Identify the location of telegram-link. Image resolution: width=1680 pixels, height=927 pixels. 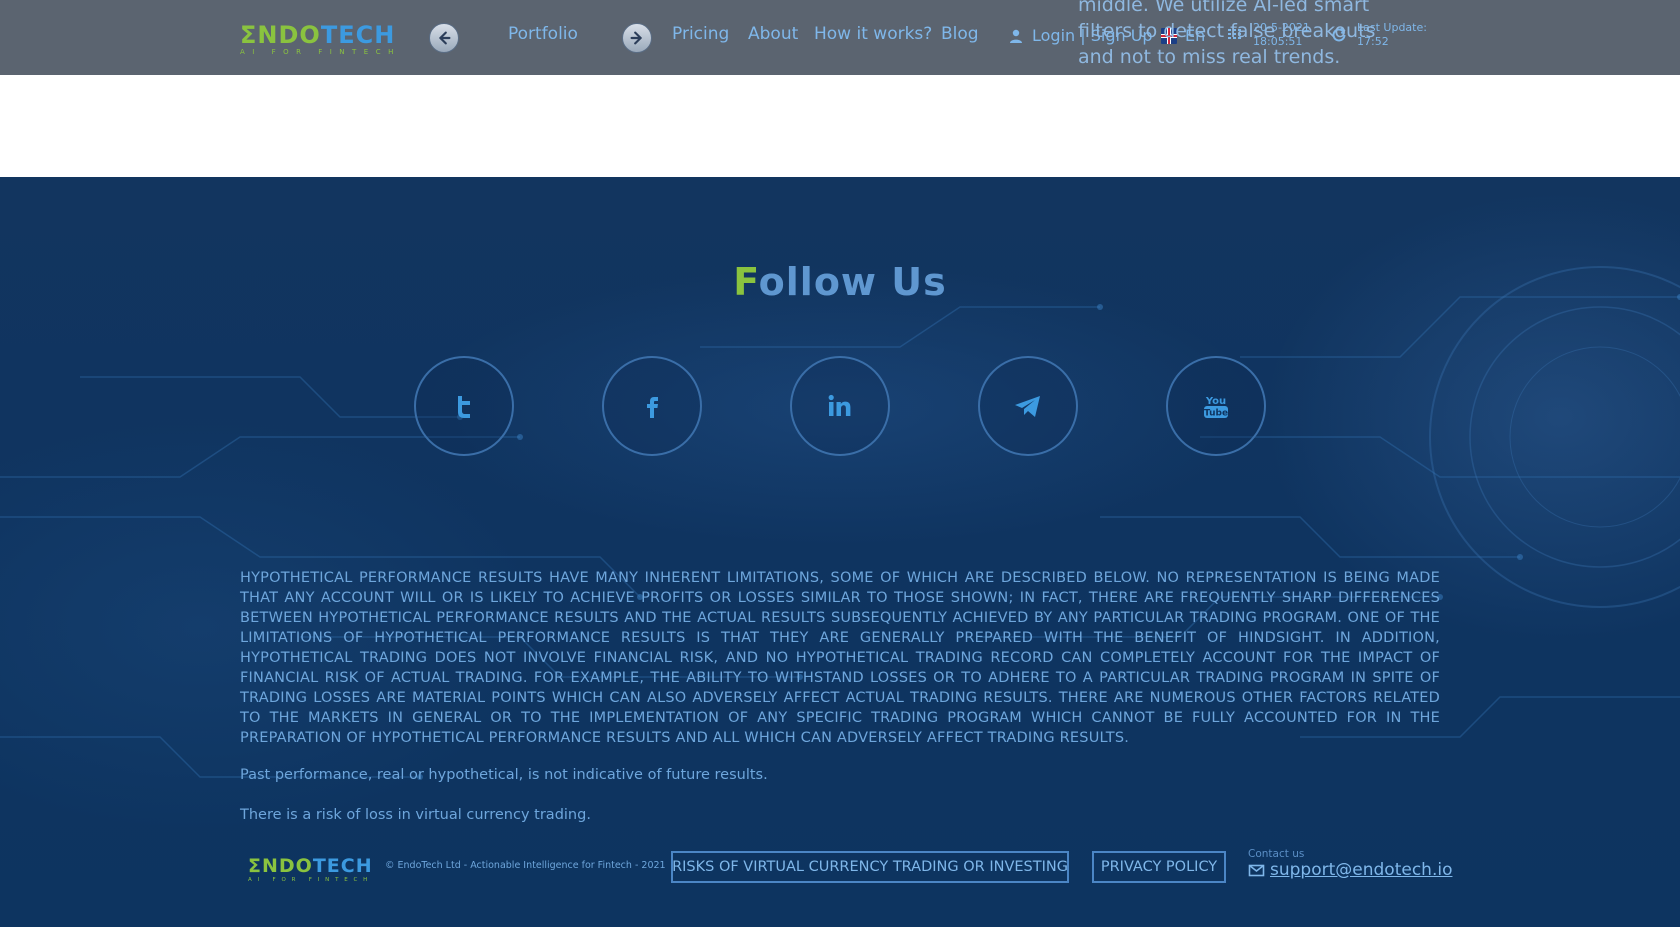
(1028, 406).